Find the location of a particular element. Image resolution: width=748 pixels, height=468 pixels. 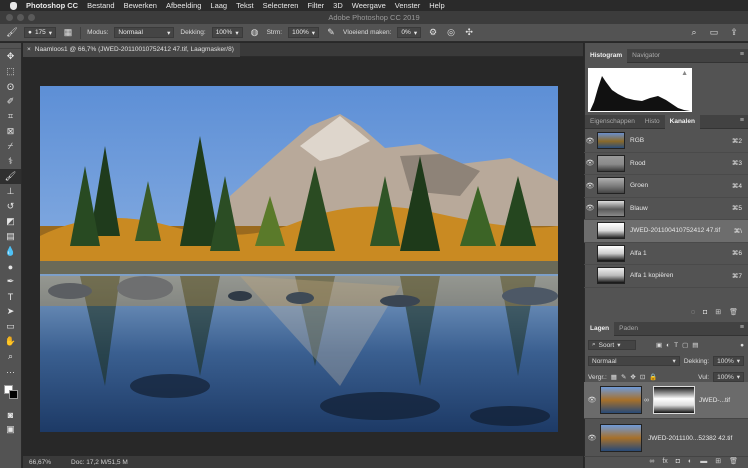

tab-paths: Paden is located at coordinates (628, 329).